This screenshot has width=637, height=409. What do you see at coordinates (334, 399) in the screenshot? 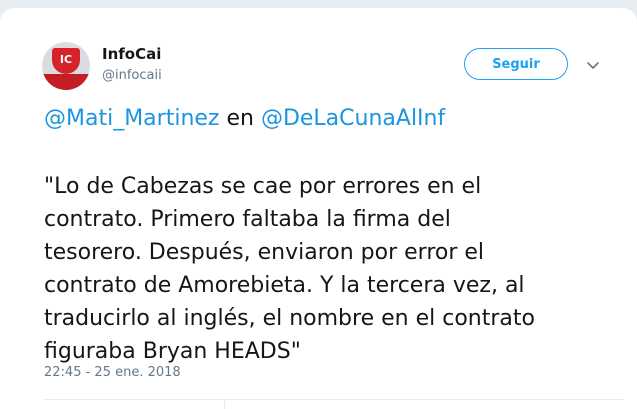
I see `divider` at bounding box center [334, 399].